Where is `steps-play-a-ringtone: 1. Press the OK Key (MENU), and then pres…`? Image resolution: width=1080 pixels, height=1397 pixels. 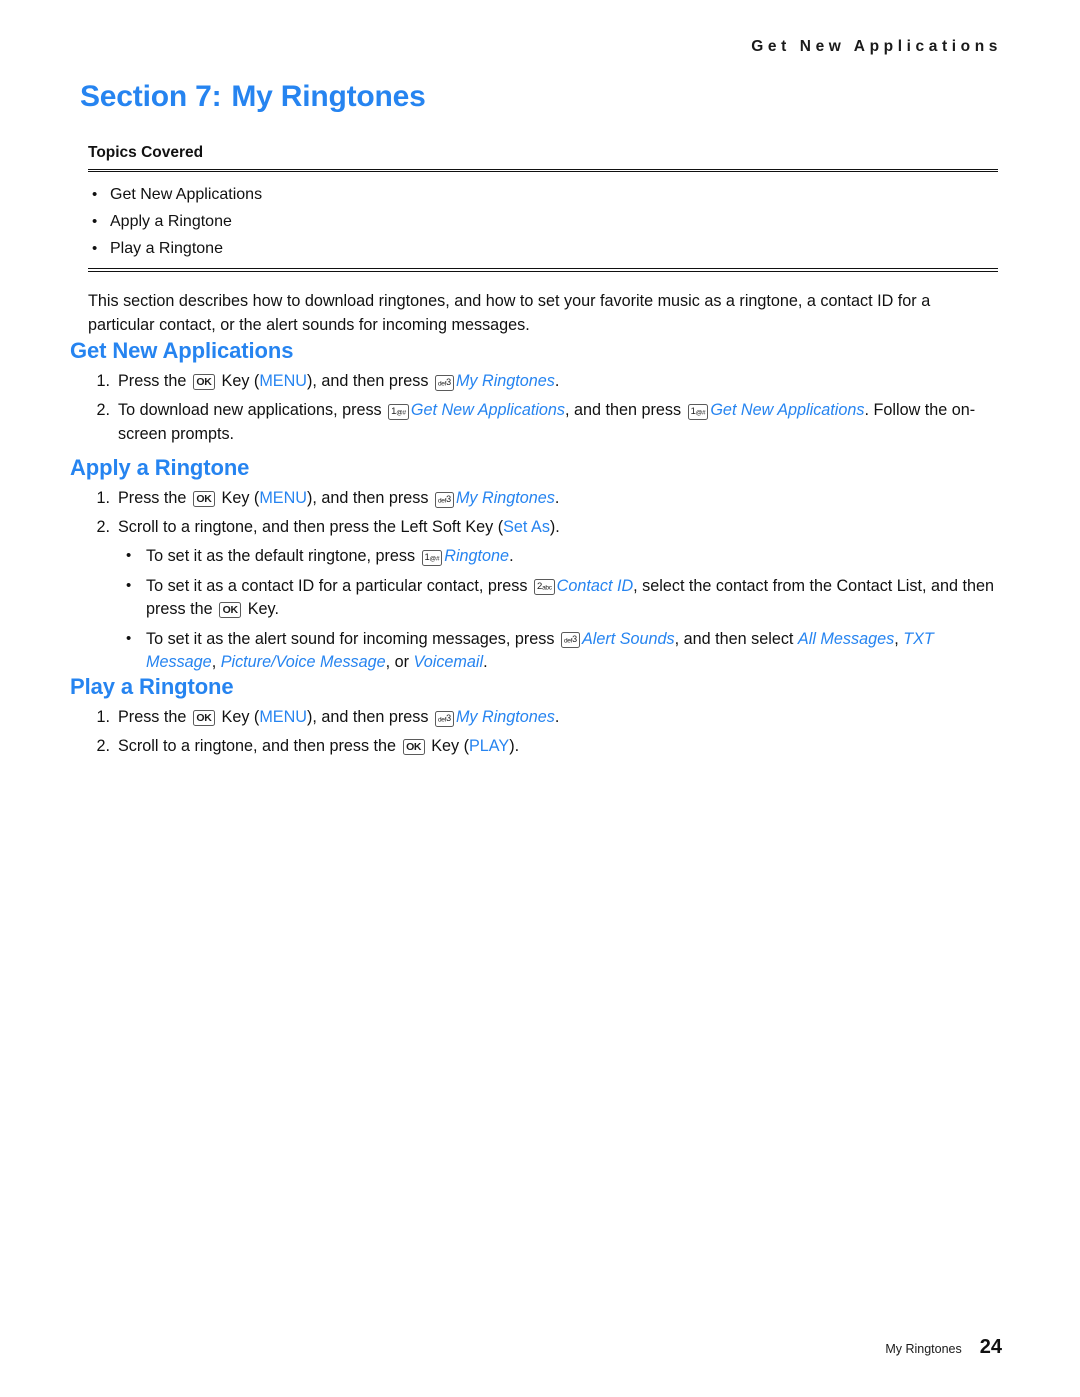
steps-play-a-ringtone: 1. Press the OK Key (MENU), and then pres… is located at coordinates (544, 731).